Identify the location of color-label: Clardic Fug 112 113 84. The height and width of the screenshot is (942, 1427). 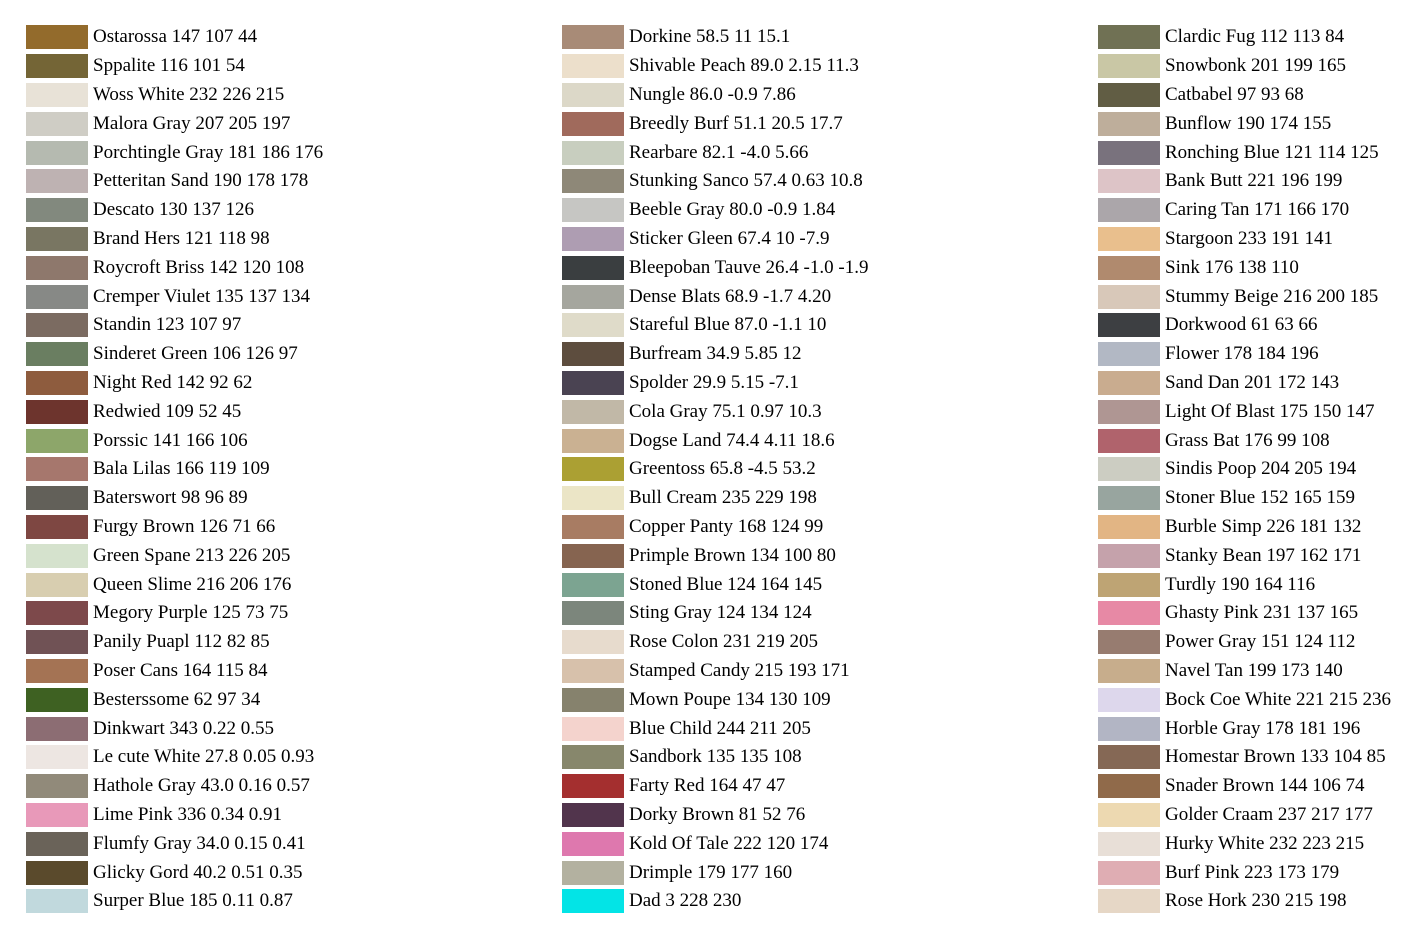
(1255, 37).